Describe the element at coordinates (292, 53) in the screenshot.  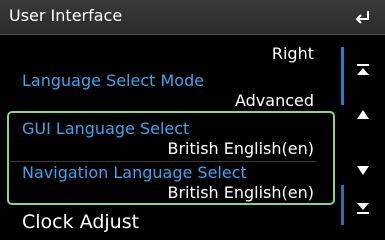
I see `item-value: Right` at that location.